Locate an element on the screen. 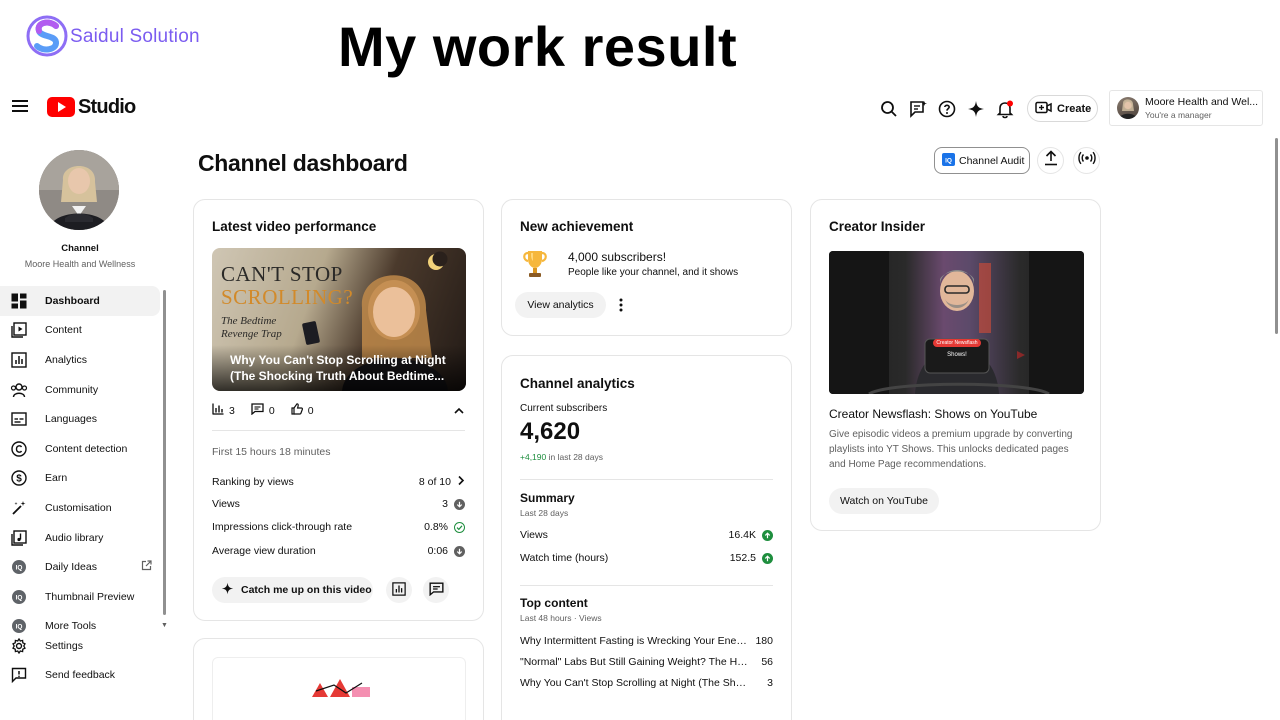  sidebar-item-label: Send feedback is located at coordinates (80, 675).